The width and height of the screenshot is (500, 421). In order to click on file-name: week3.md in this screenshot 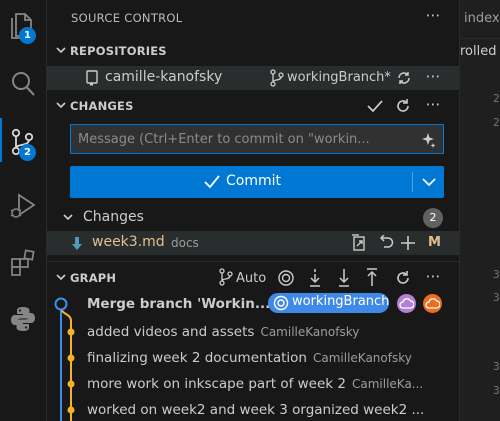, I will do `click(128, 242)`.